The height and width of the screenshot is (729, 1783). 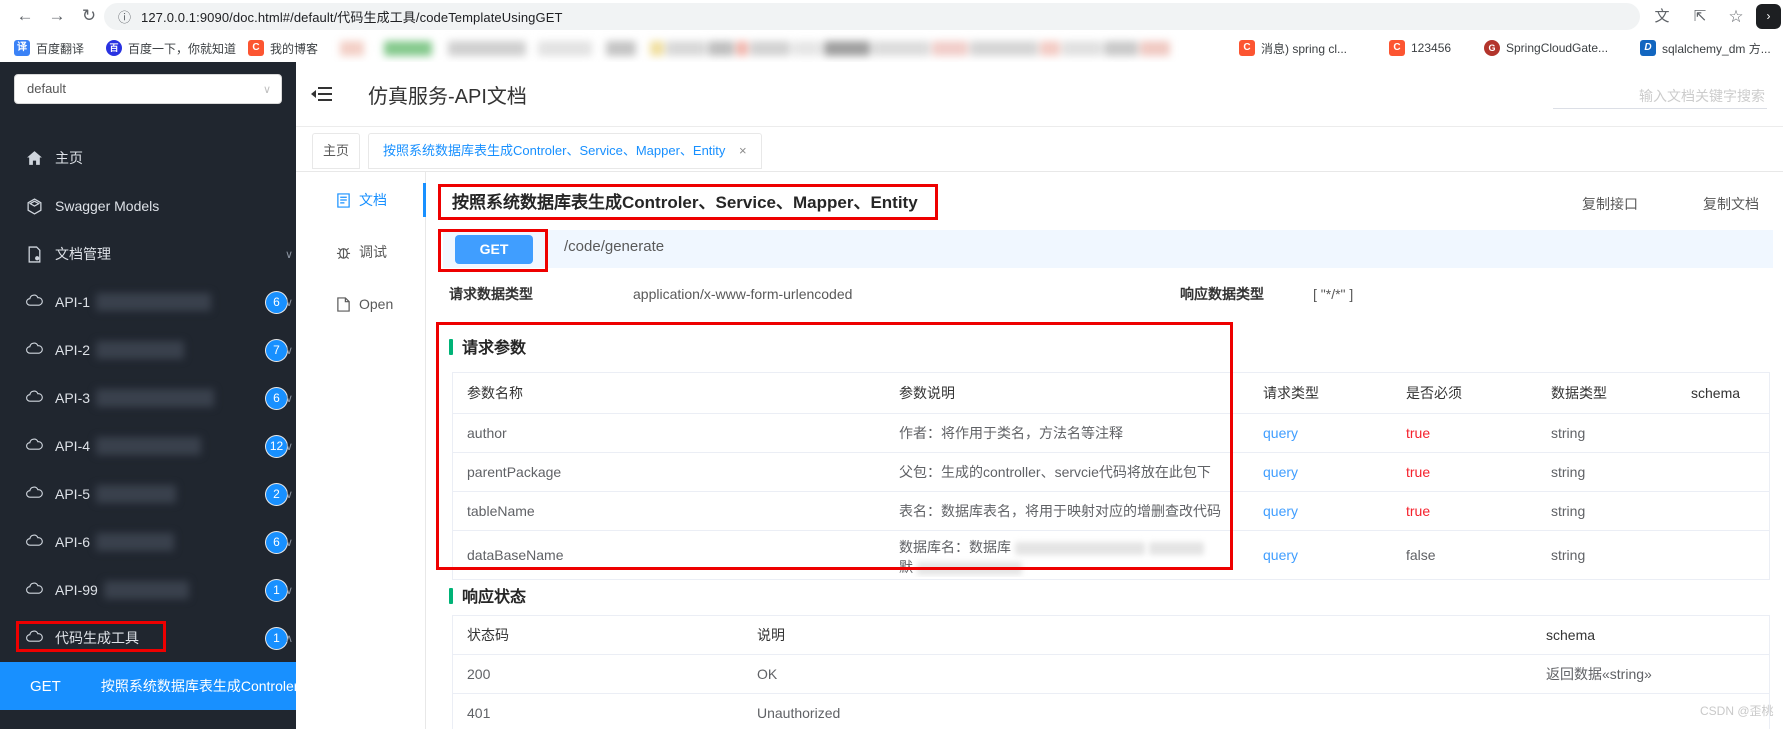 What do you see at coordinates (114, 48) in the screenshot?
I see `bookmark-favicon: 百` at bounding box center [114, 48].